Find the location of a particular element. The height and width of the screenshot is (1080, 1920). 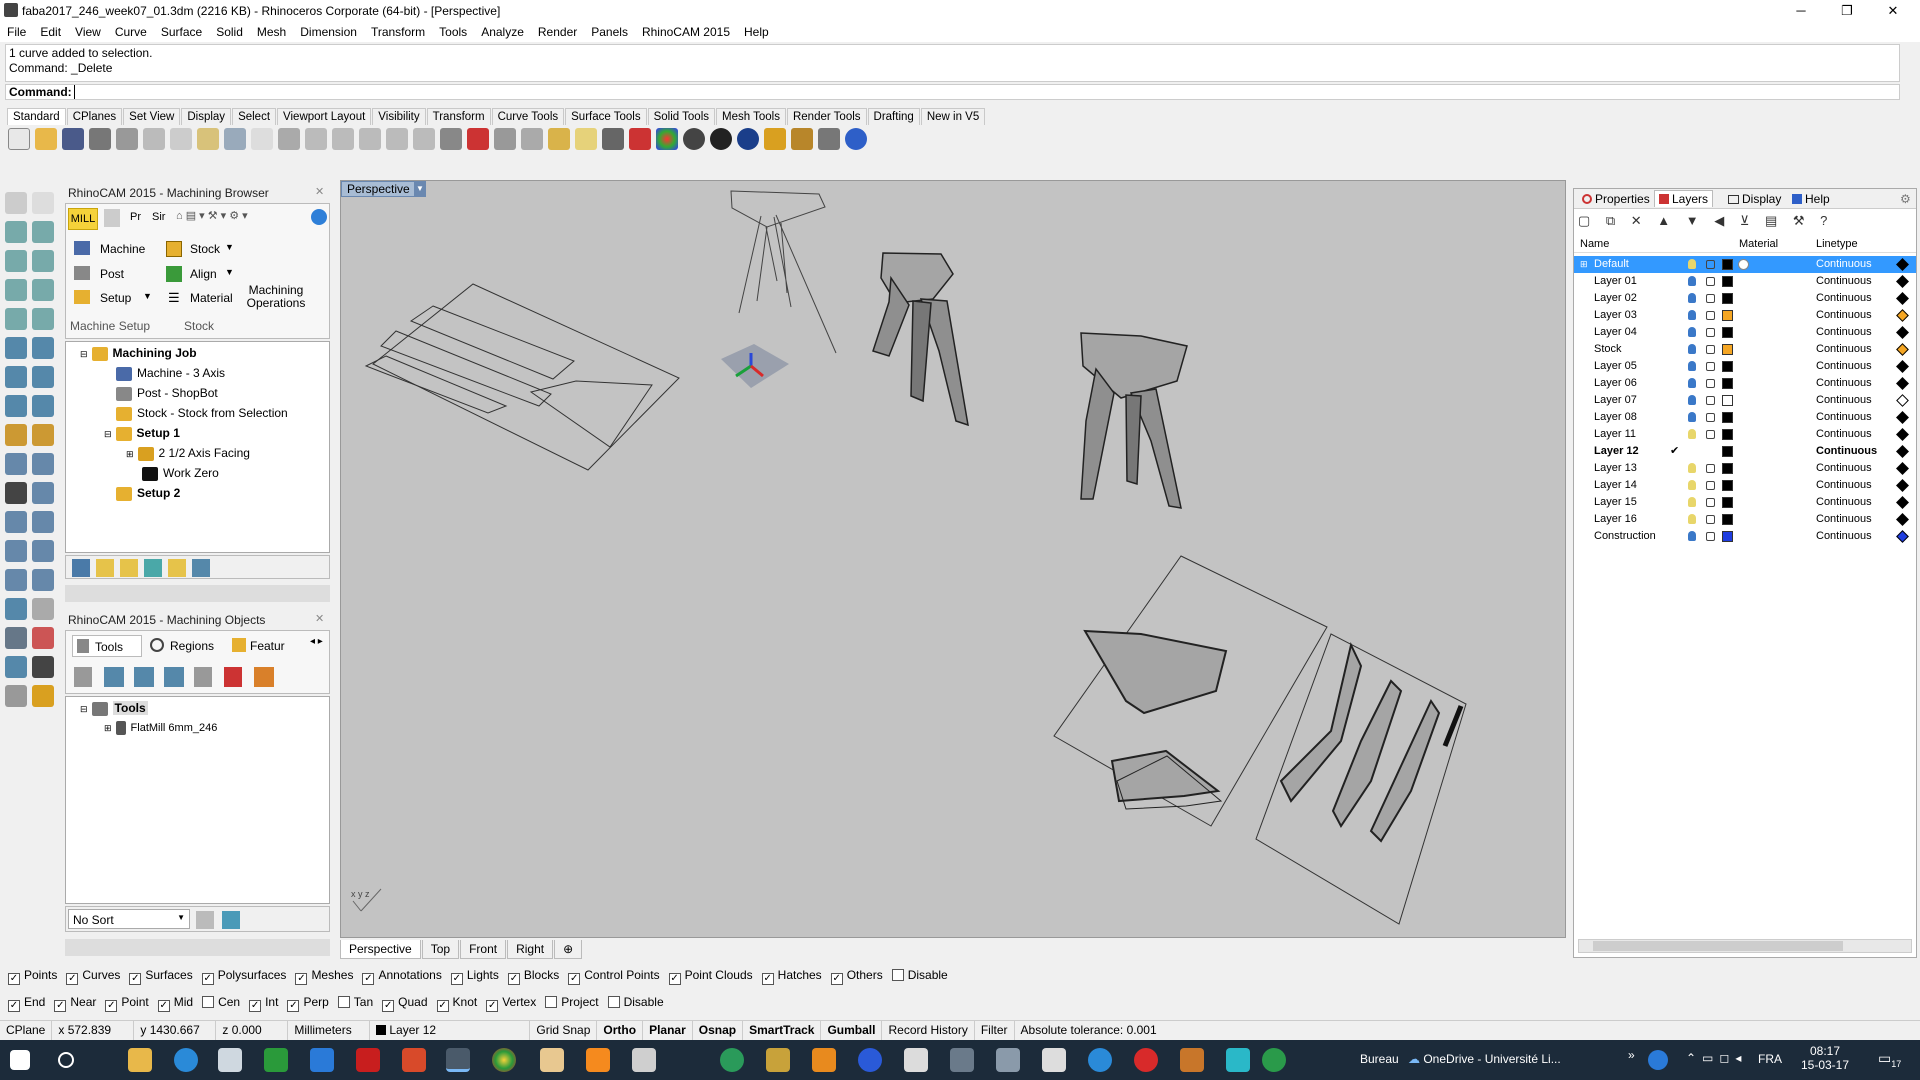

circle-icon is located at coordinates (16, 261).